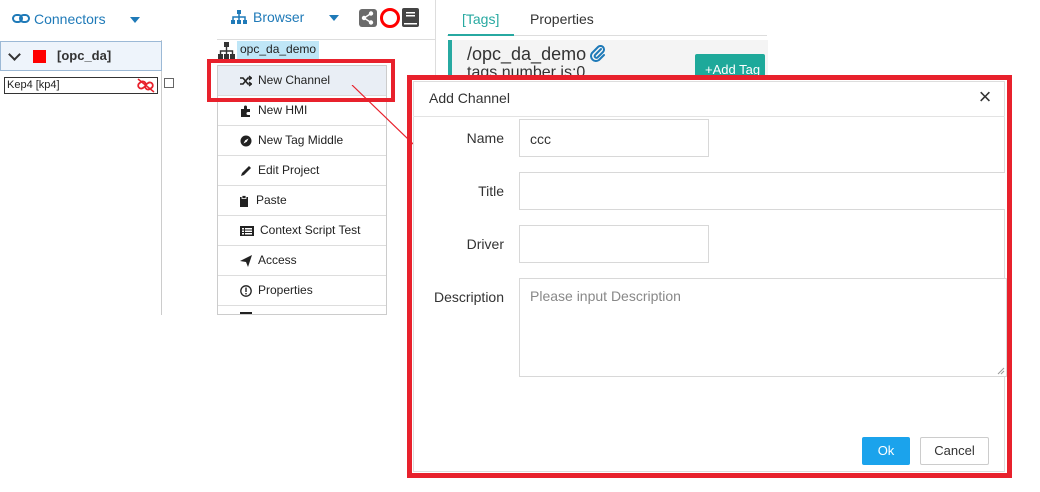 The image size is (1040, 492). What do you see at coordinates (285, 290) in the screenshot?
I see `menu-item-label: Properties` at bounding box center [285, 290].